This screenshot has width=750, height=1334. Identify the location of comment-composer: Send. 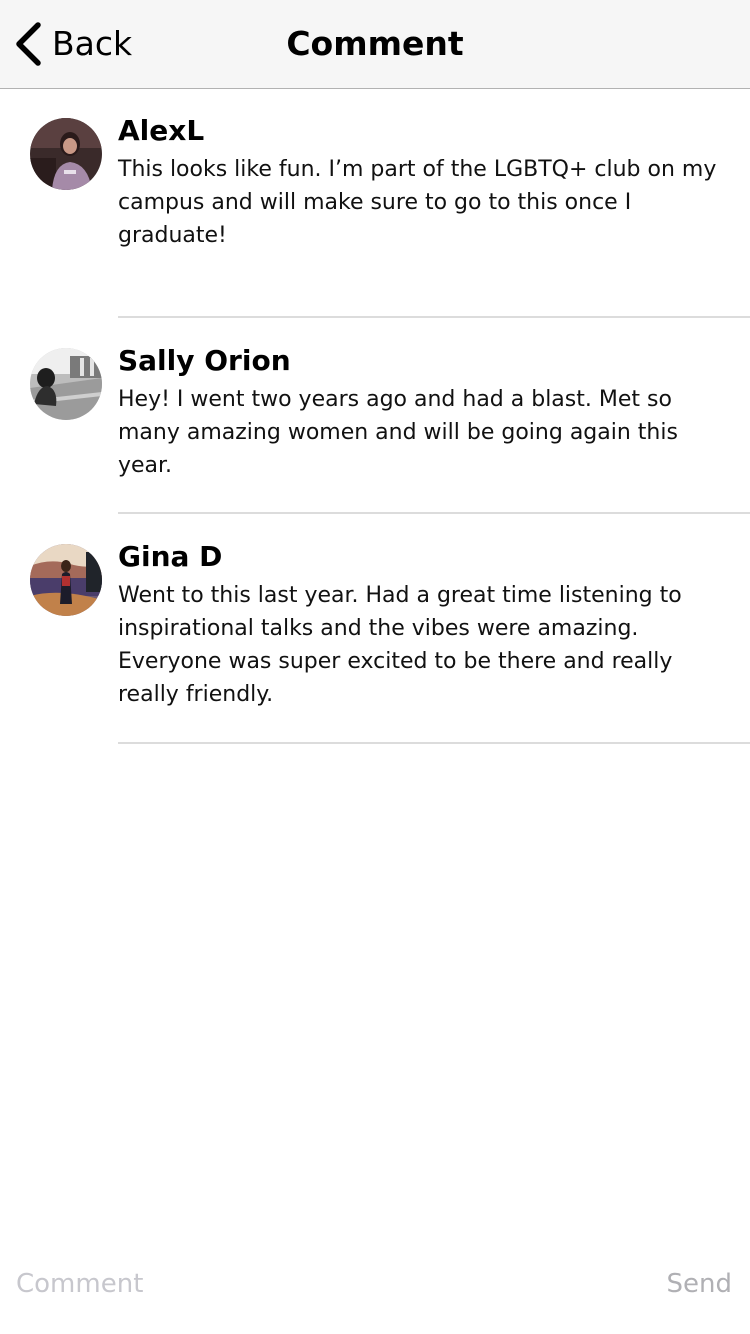
(375, 1285).